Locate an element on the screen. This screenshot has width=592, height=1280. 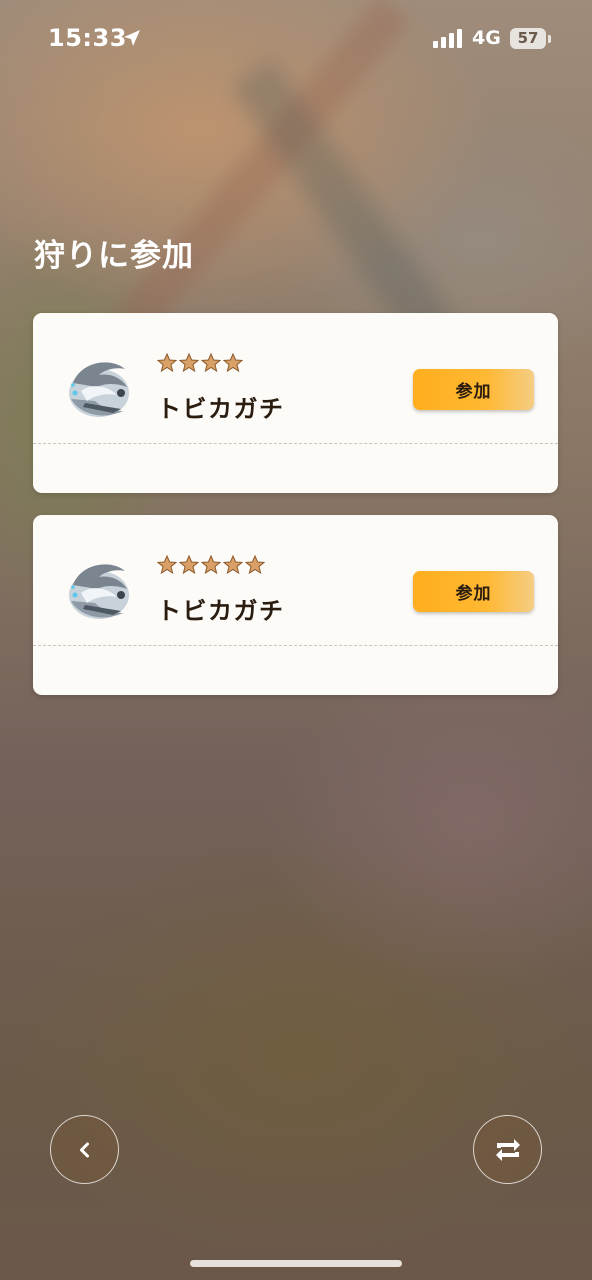
status-time: 15:33 is located at coordinates (87, 38).